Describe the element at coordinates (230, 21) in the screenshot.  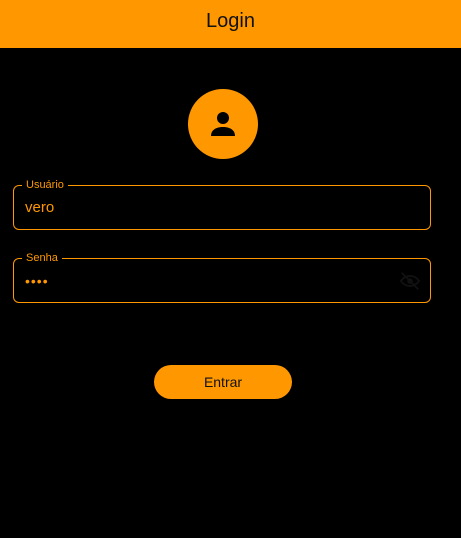
I see `page-title: Login` at that location.